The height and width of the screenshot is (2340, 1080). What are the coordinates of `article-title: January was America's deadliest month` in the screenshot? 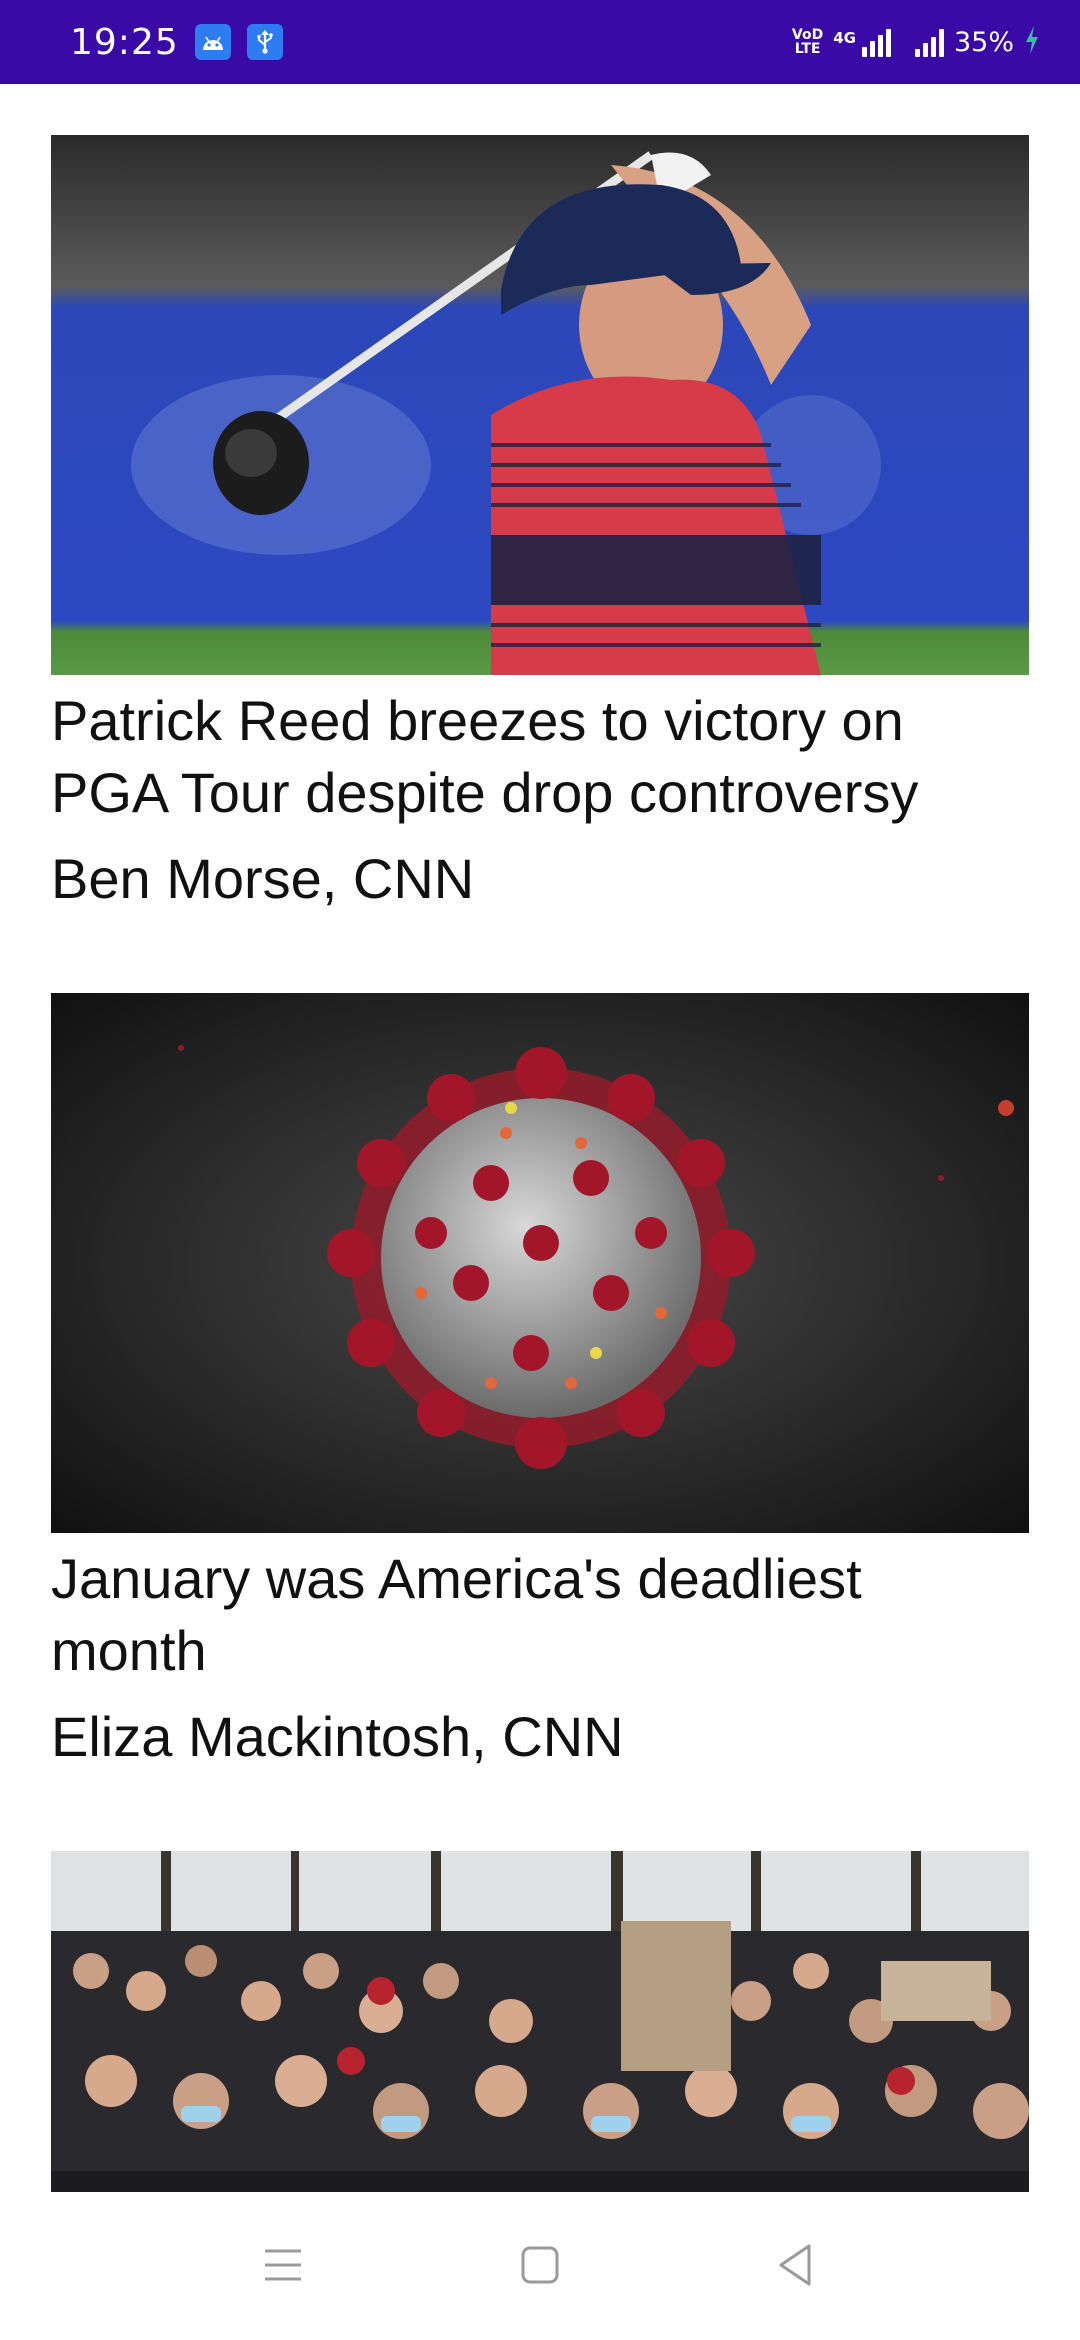 It's located at (540, 1615).